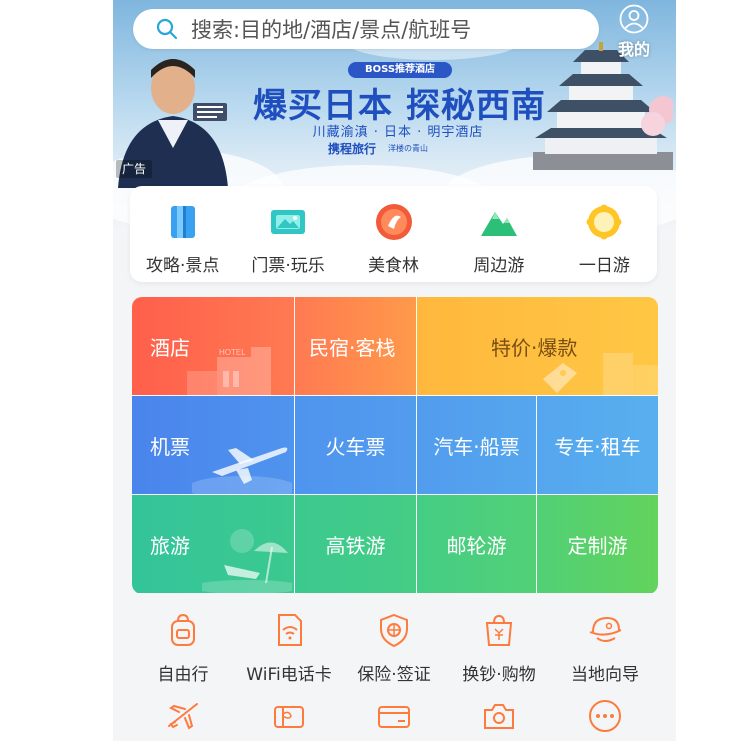  I want to click on homestay-tile: 民宿·客栈, so click(355, 346).